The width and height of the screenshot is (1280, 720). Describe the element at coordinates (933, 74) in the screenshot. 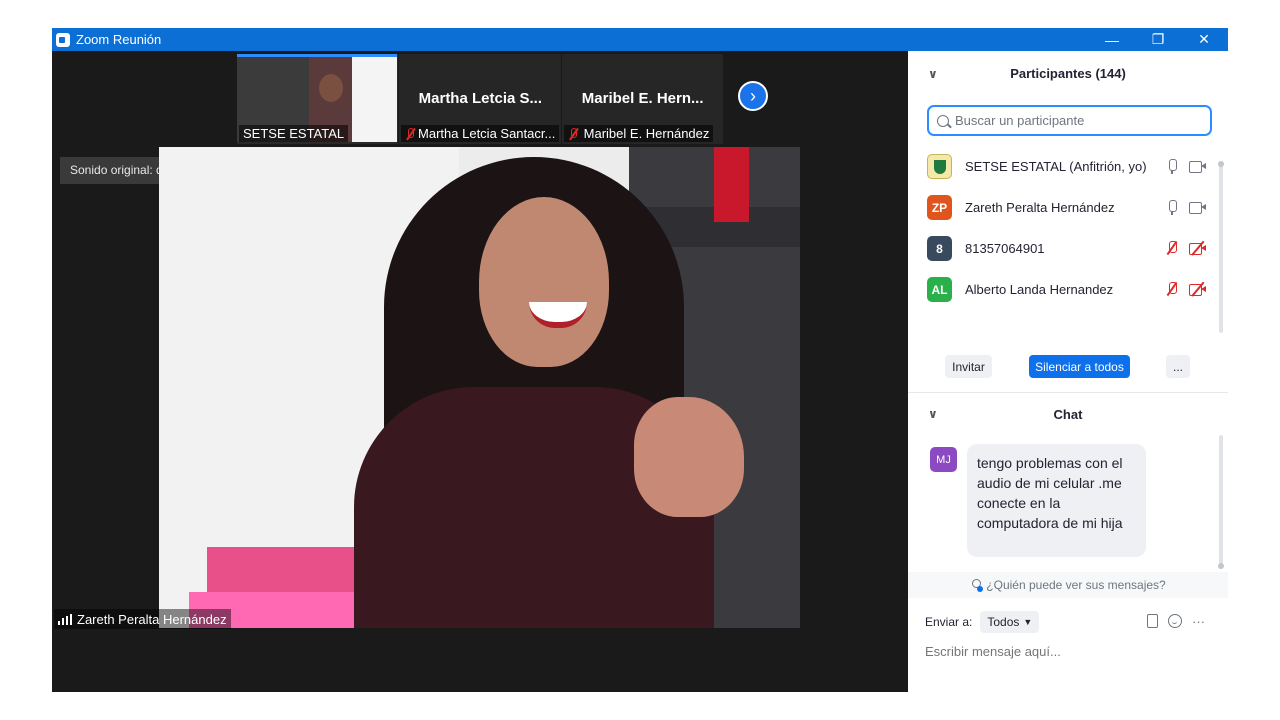

I see `collapse-participants-icon: ∨` at that location.